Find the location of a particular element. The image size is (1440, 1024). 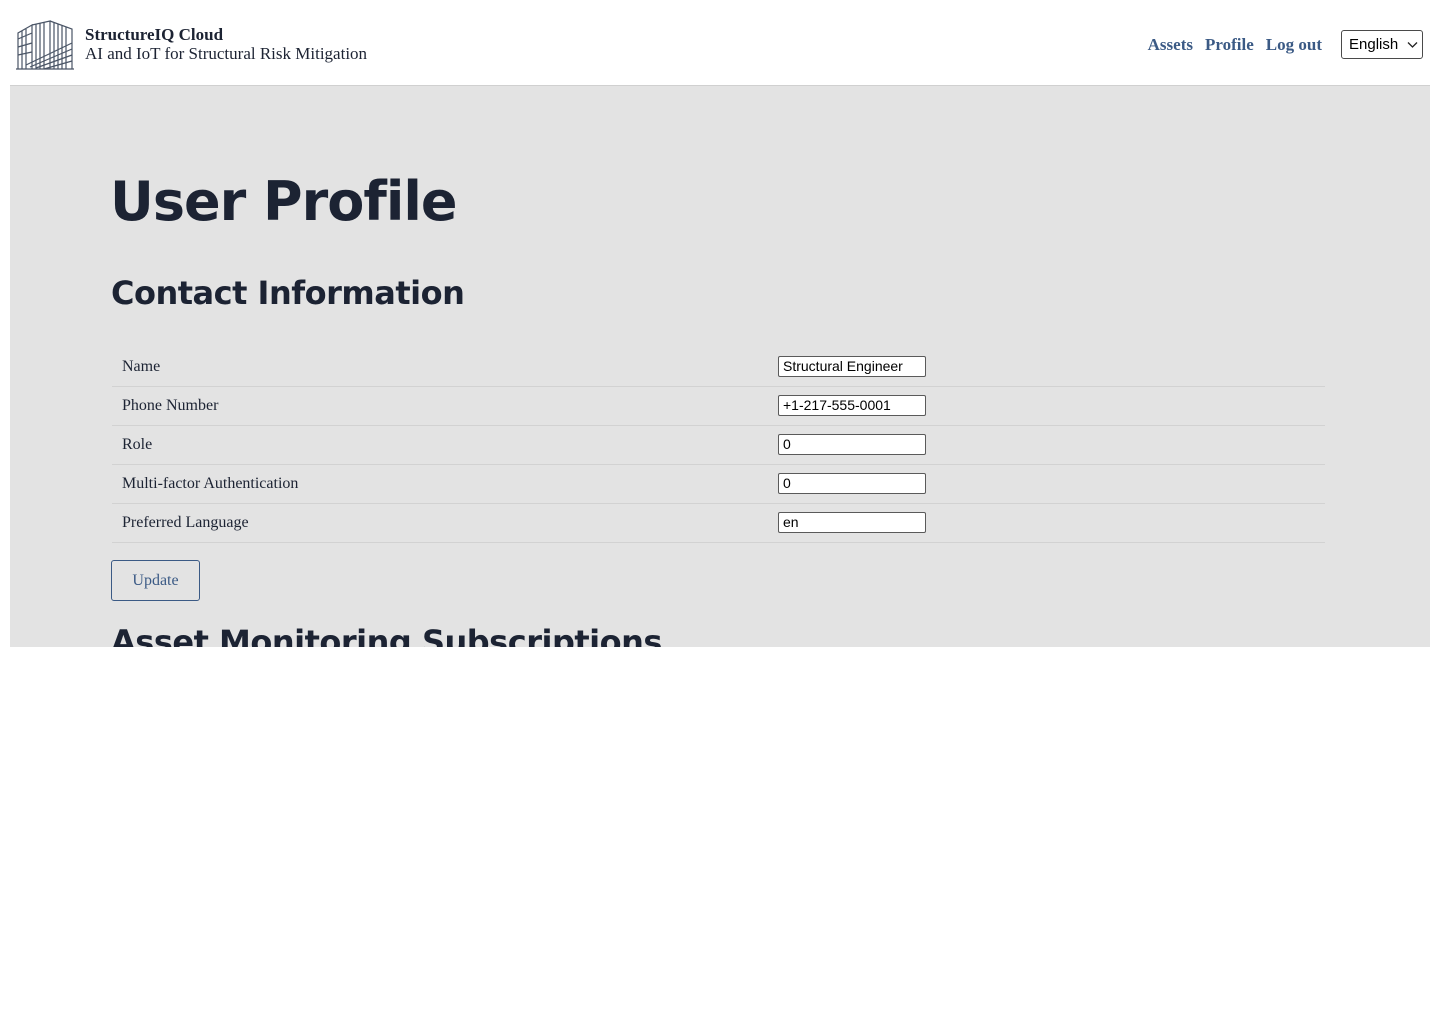

role-field: 0 is located at coordinates (852, 444).